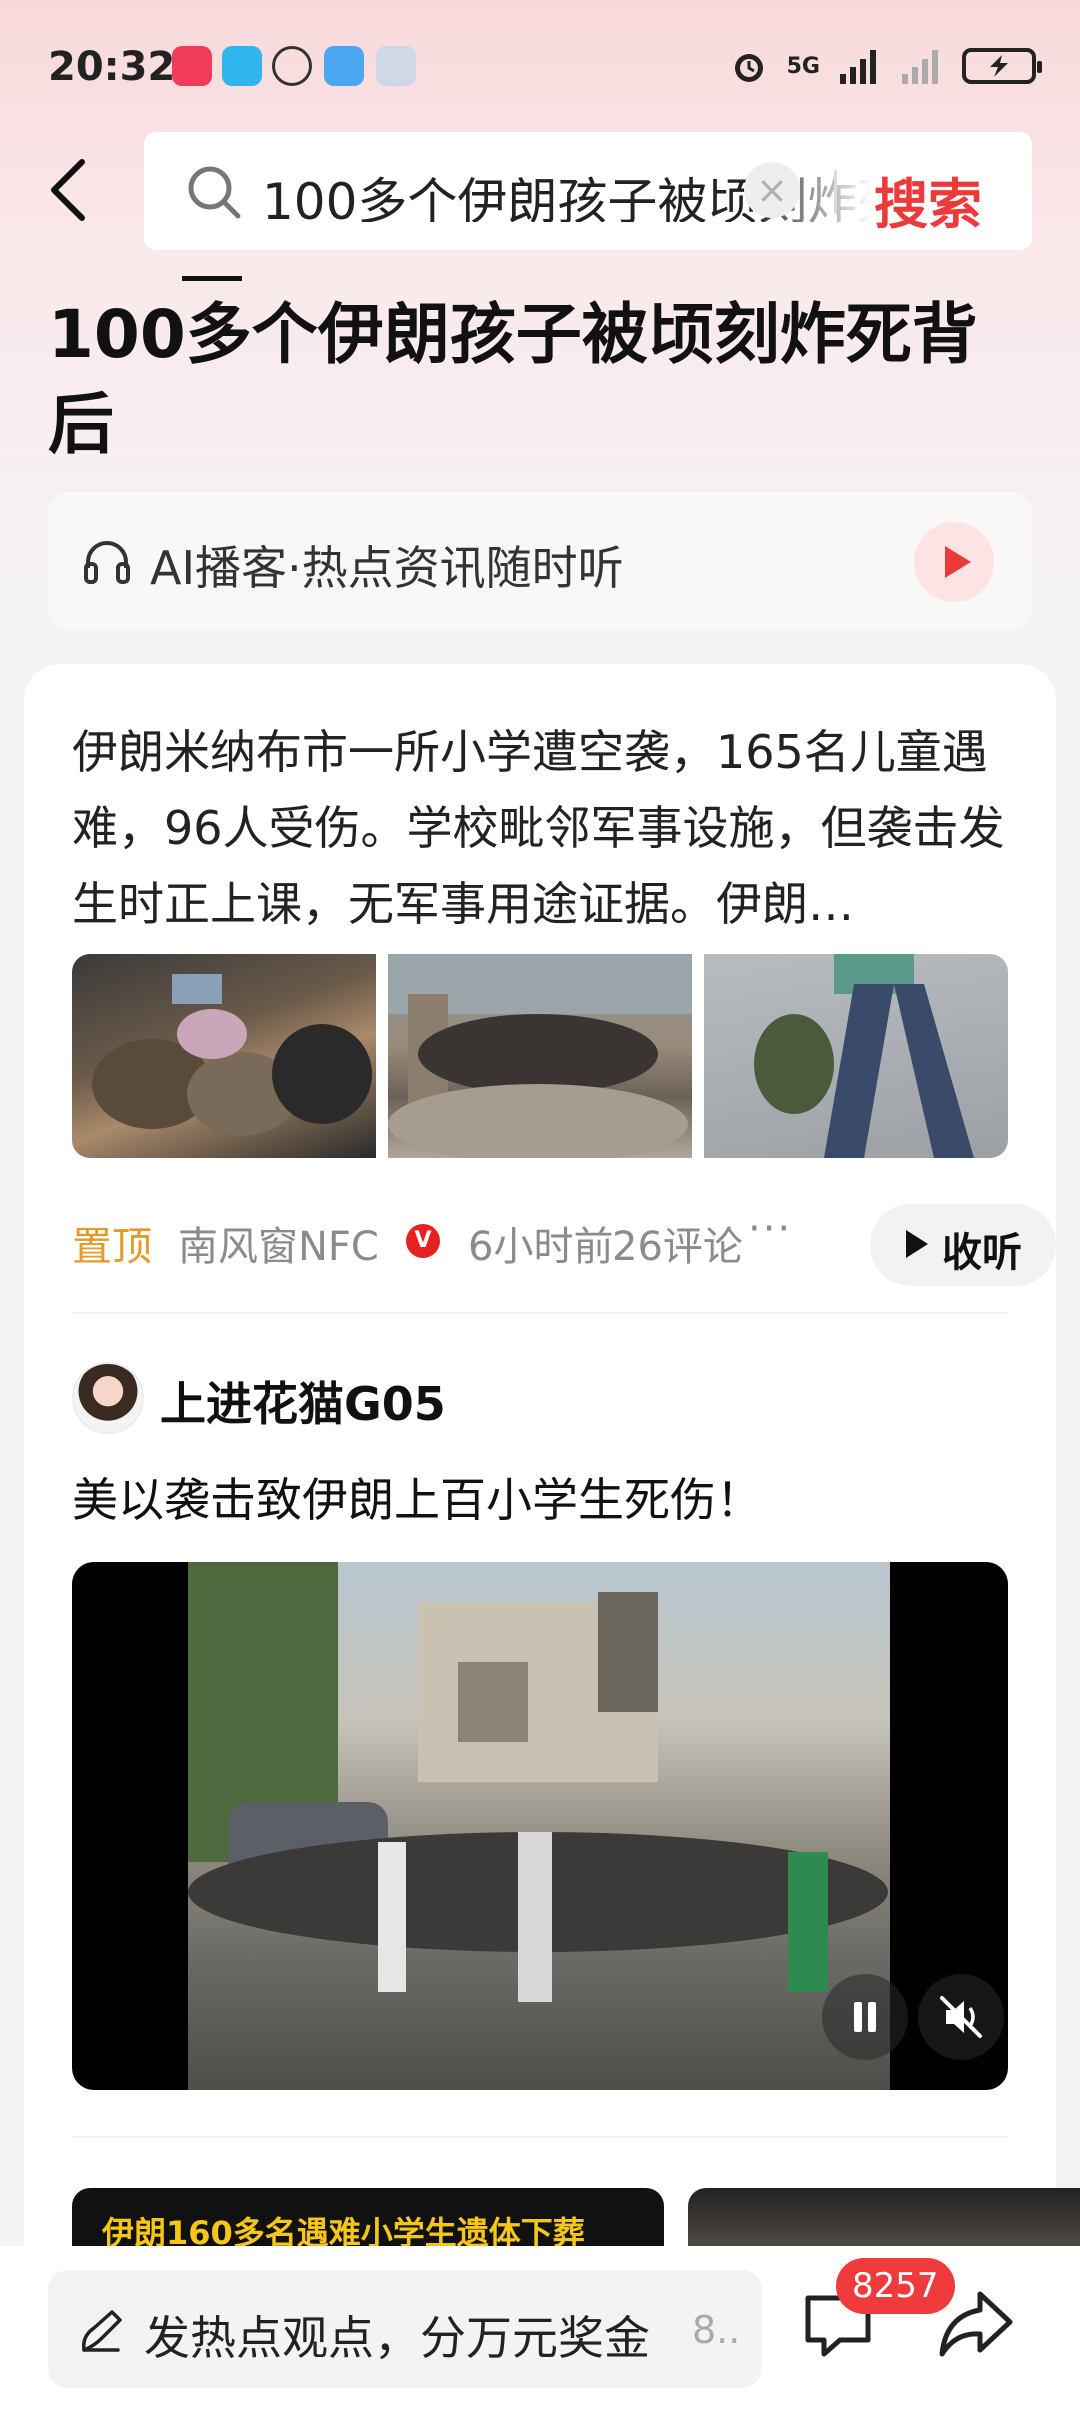  Describe the element at coordinates (885, 66) in the screenshot. I see `status-indicators: 5G` at that location.